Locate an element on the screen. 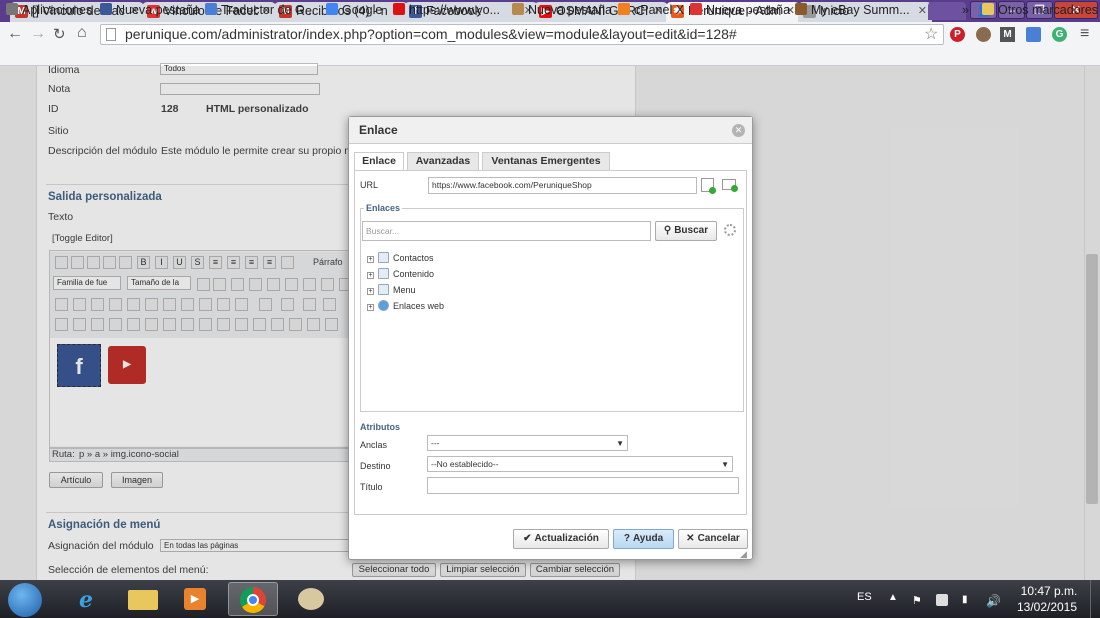  taskbar-explorer is located at coordinates (143, 599).